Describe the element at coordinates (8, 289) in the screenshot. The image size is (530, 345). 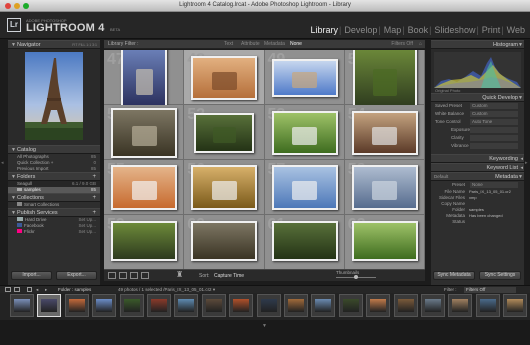
I see `main-window-icon` at that location.